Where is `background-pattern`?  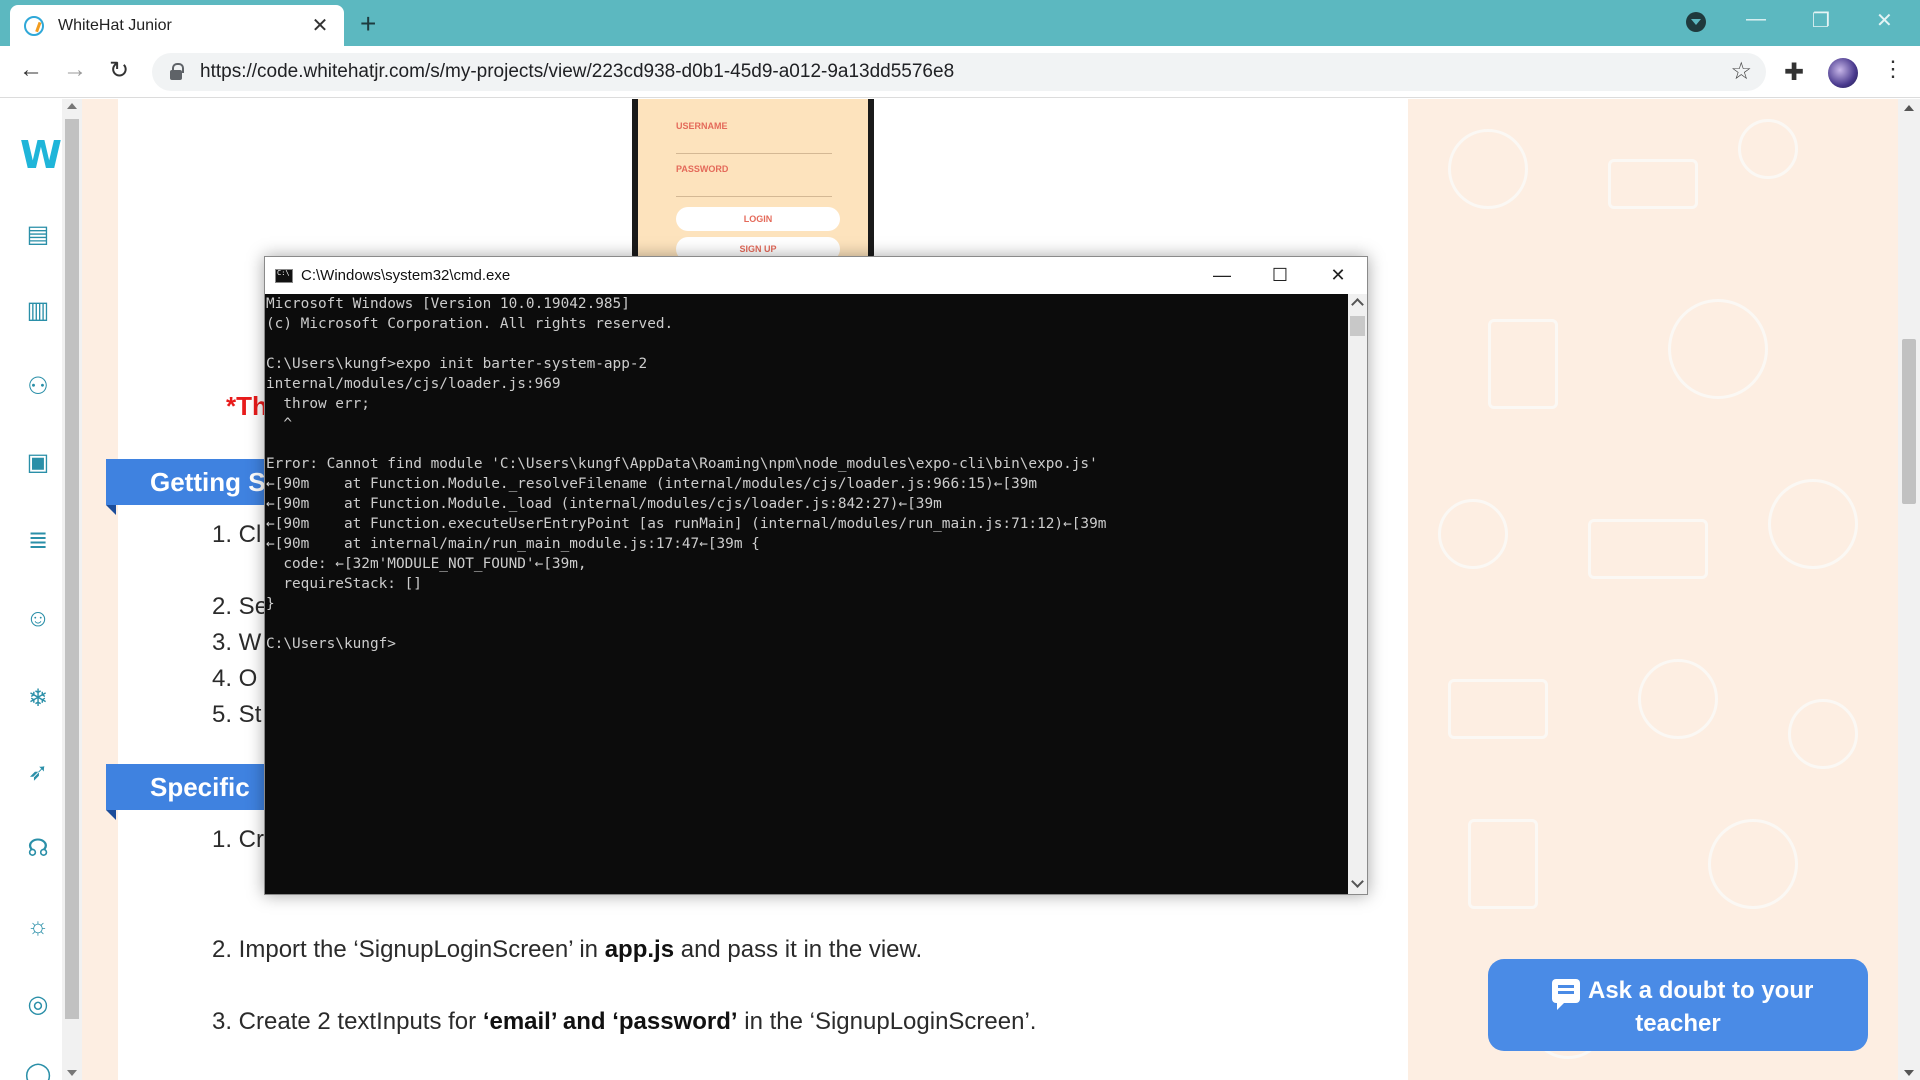
background-pattern is located at coordinates (100, 589).